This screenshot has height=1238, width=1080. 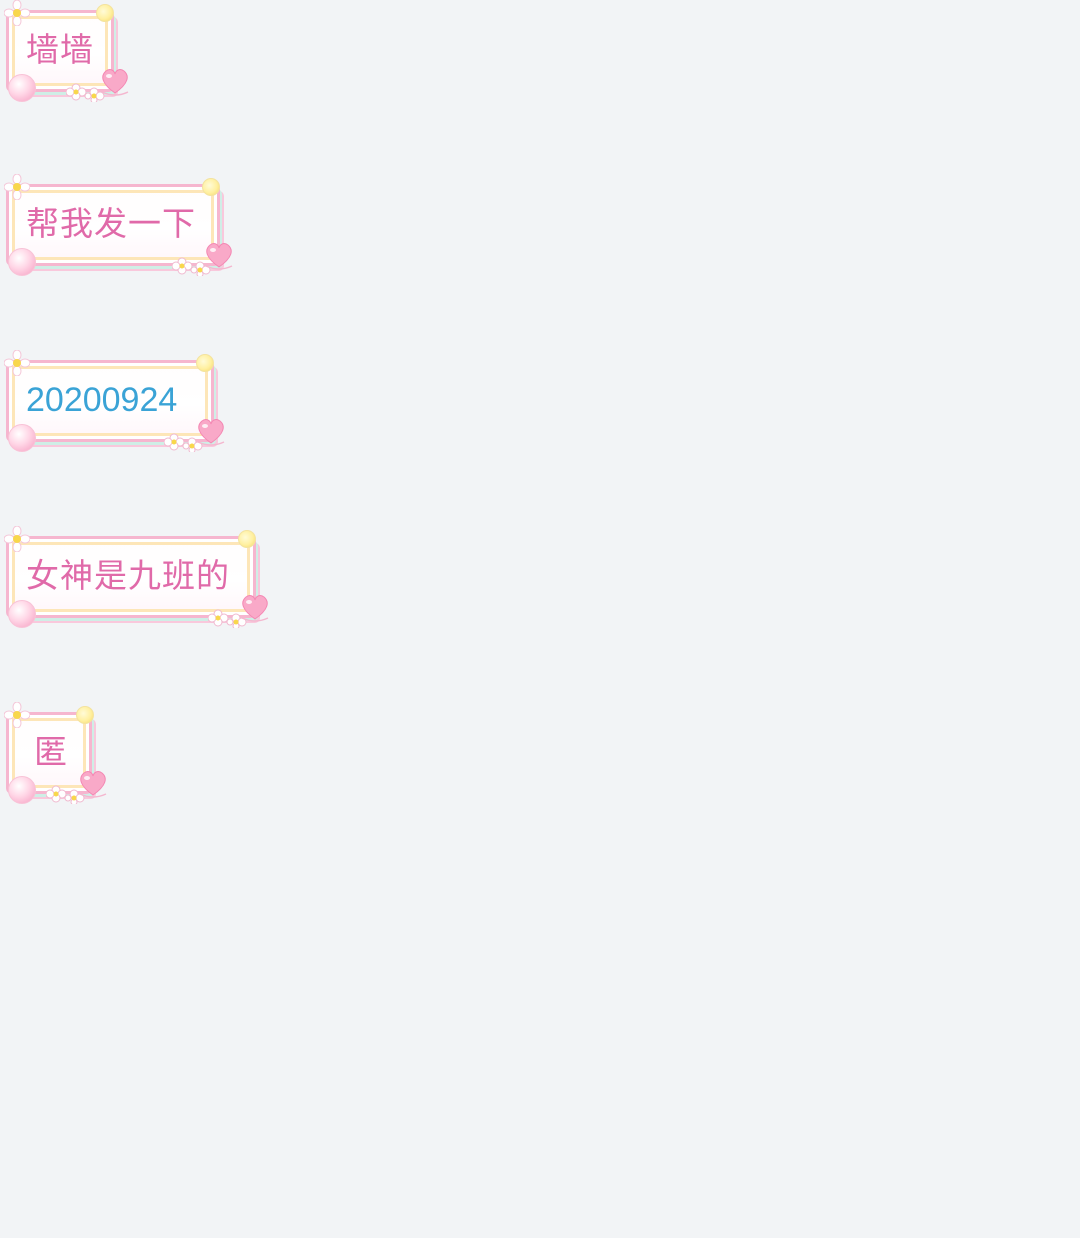 What do you see at coordinates (102, 400) in the screenshot?
I see `message-text: 20200924` at bounding box center [102, 400].